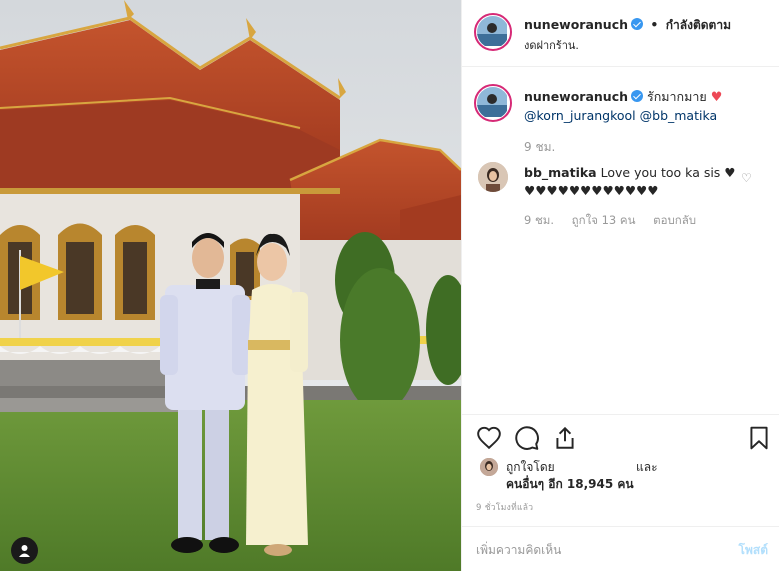 Image resolution: width=779 pixels, height=571 pixels. What do you see at coordinates (698, 25) in the screenshot?
I see `following-button: กำลังติดตาม` at bounding box center [698, 25].